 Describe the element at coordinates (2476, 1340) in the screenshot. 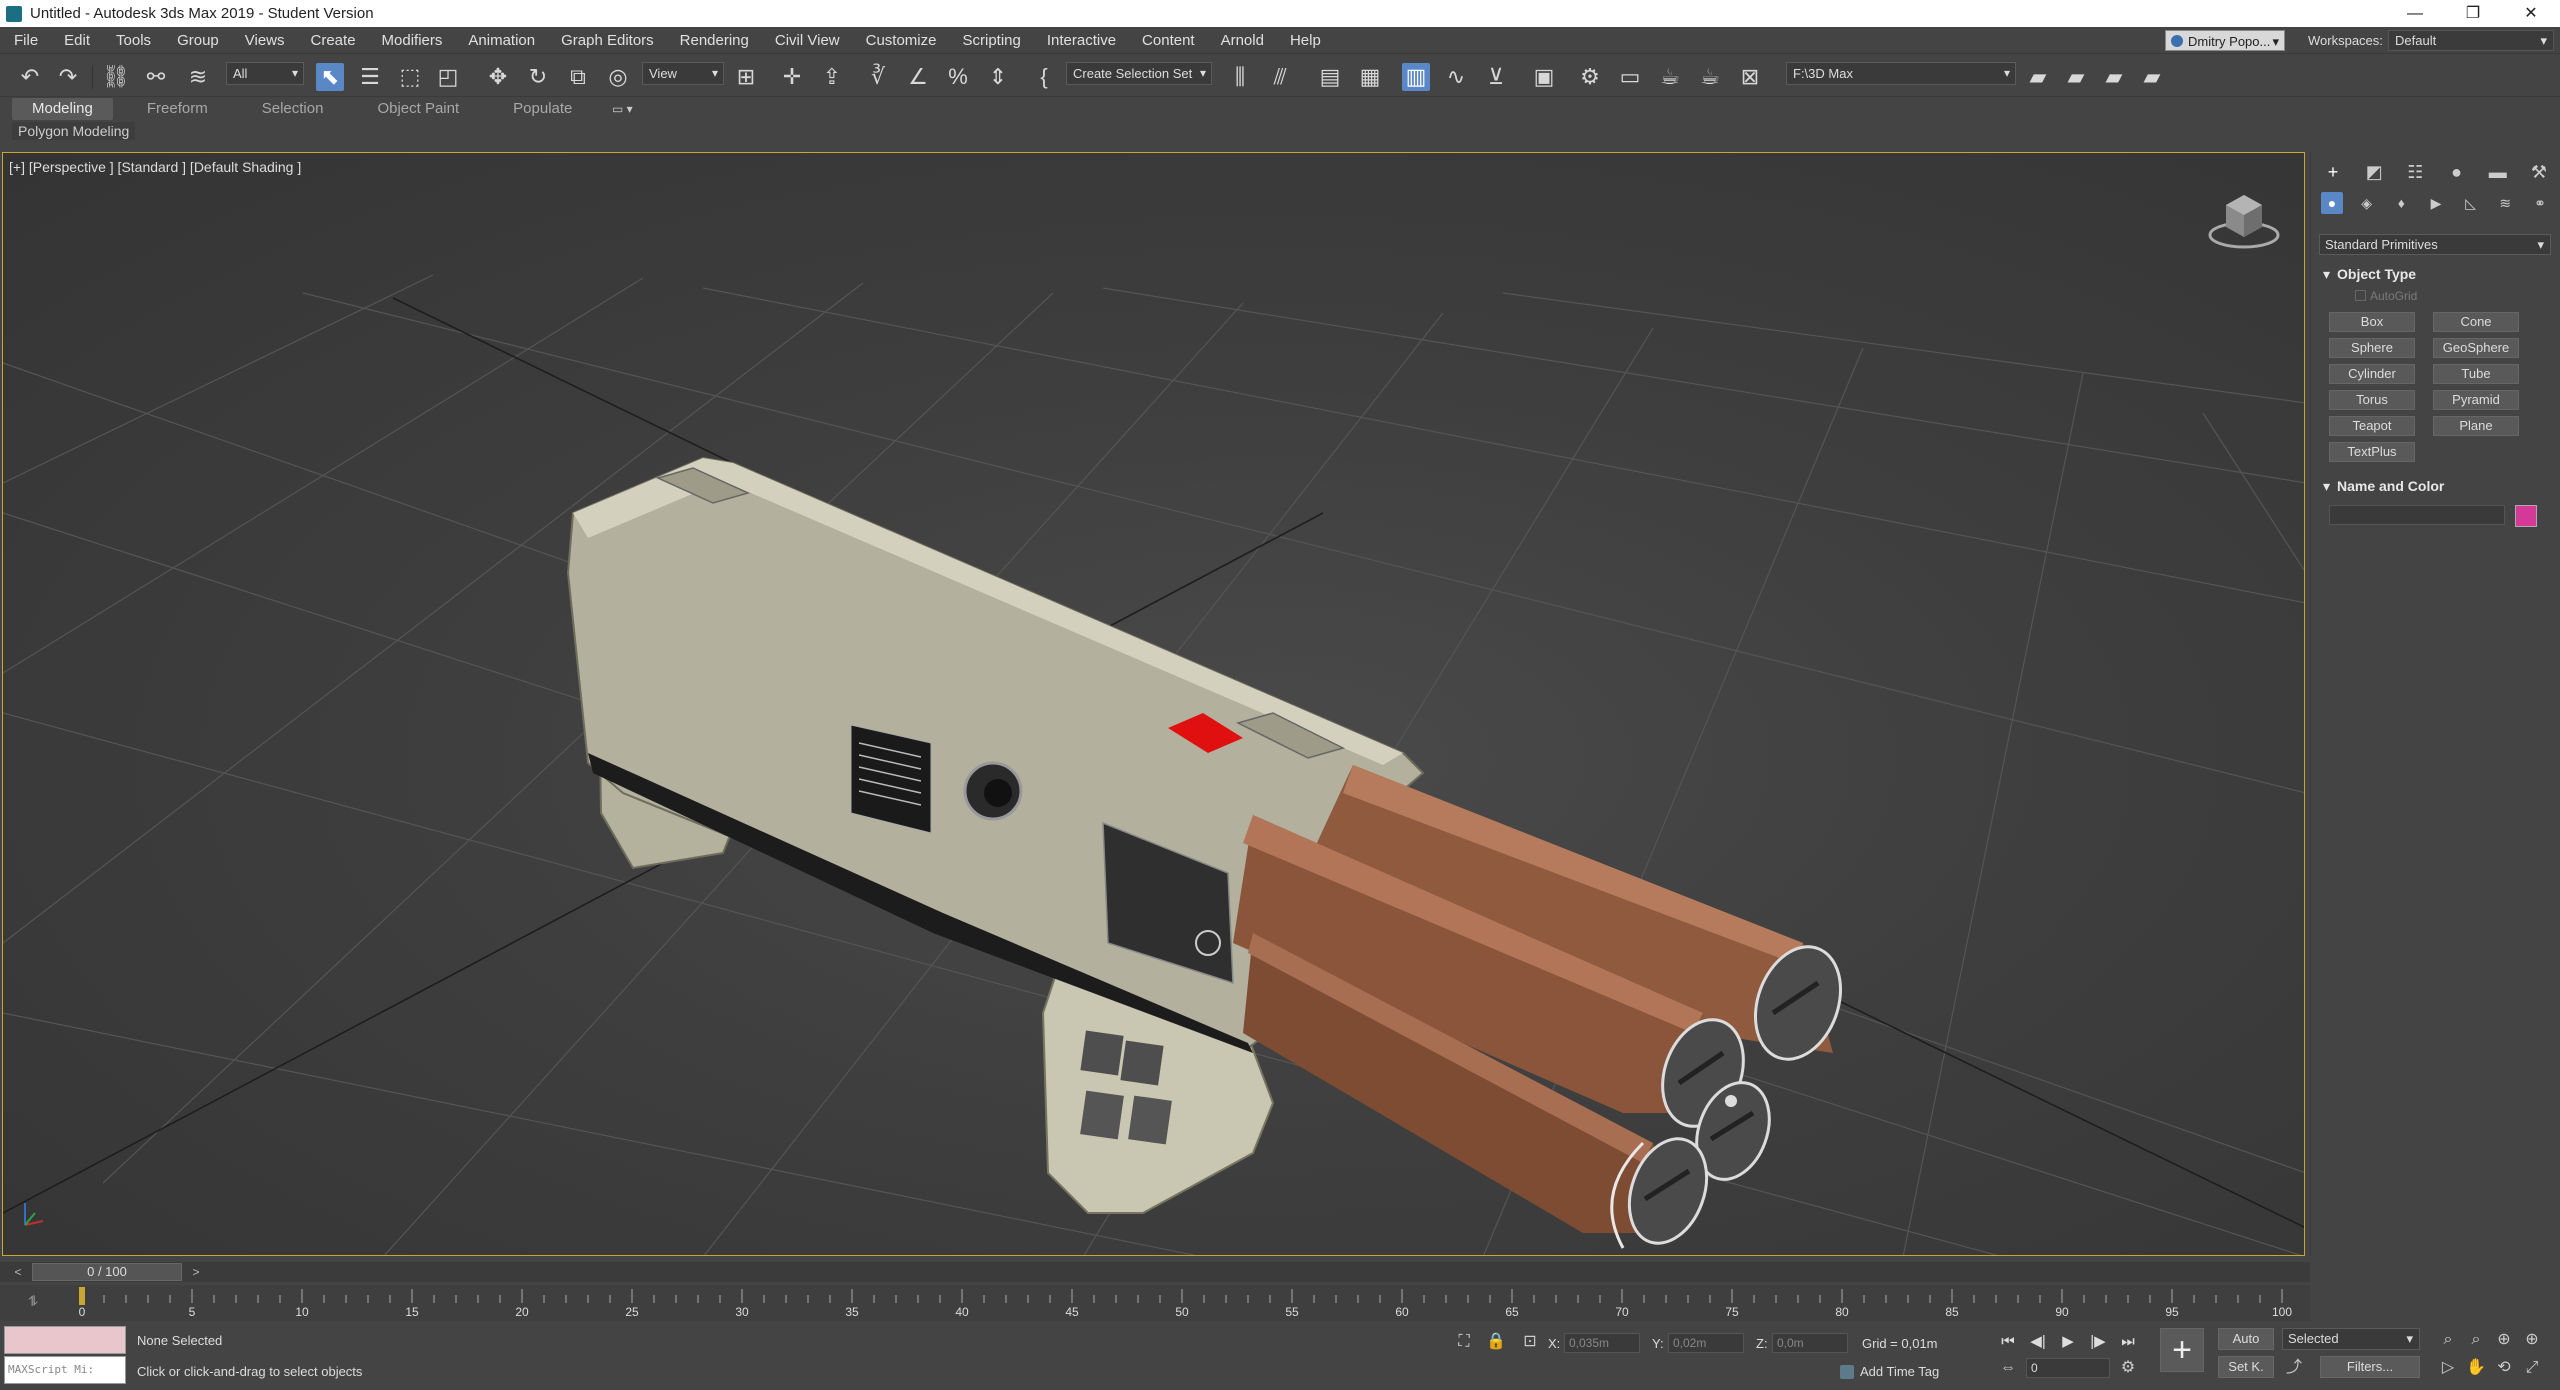

I see `zoom-all-icon: ⌕` at that location.